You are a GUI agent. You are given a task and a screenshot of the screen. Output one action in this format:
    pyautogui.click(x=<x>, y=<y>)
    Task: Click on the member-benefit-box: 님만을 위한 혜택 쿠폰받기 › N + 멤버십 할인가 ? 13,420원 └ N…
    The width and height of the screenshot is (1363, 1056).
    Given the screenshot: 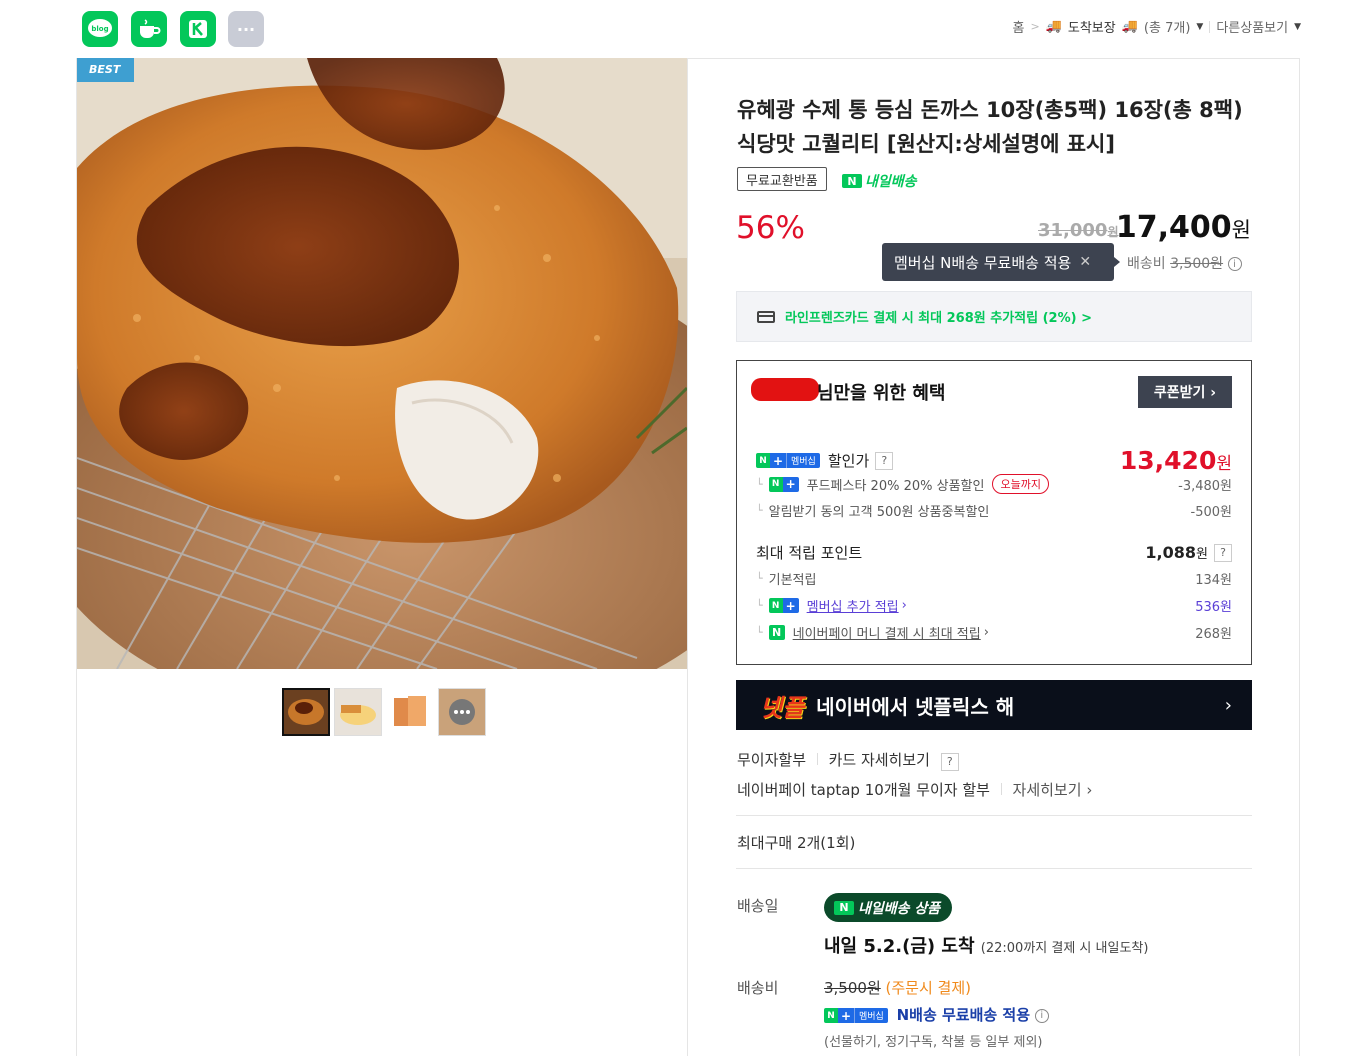 What is the action you would take?
    pyautogui.click(x=994, y=512)
    